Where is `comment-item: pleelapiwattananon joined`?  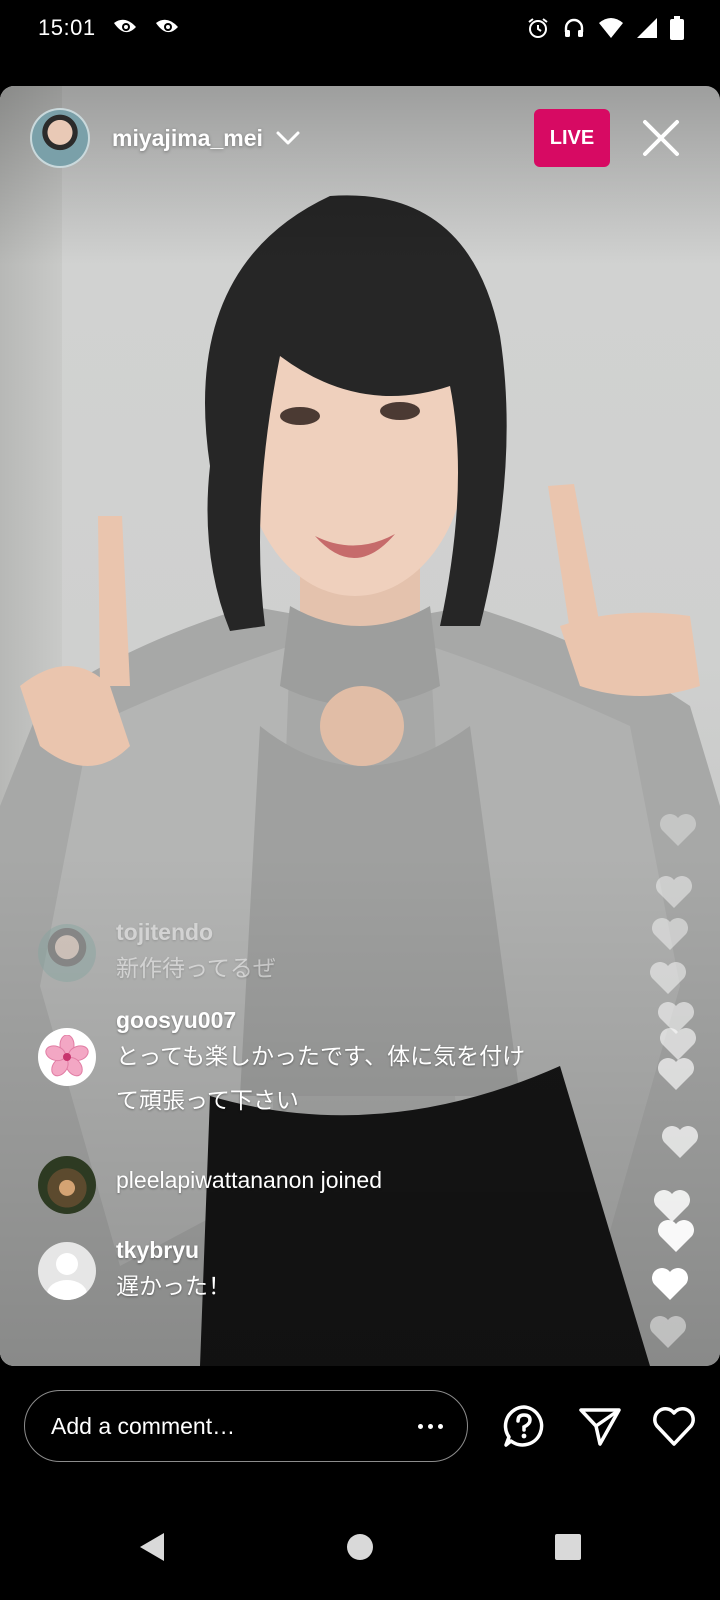 comment-item: pleelapiwattananon joined is located at coordinates (210, 1182).